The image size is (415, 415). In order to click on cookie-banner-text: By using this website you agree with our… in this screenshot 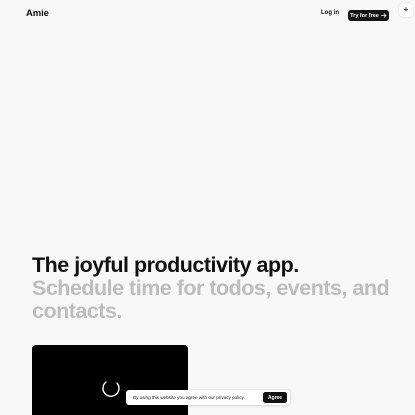, I will do `click(189, 397)`.